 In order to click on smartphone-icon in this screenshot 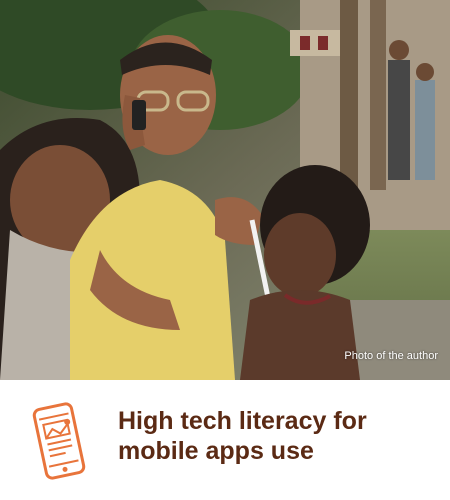, I will do `click(59, 441)`.